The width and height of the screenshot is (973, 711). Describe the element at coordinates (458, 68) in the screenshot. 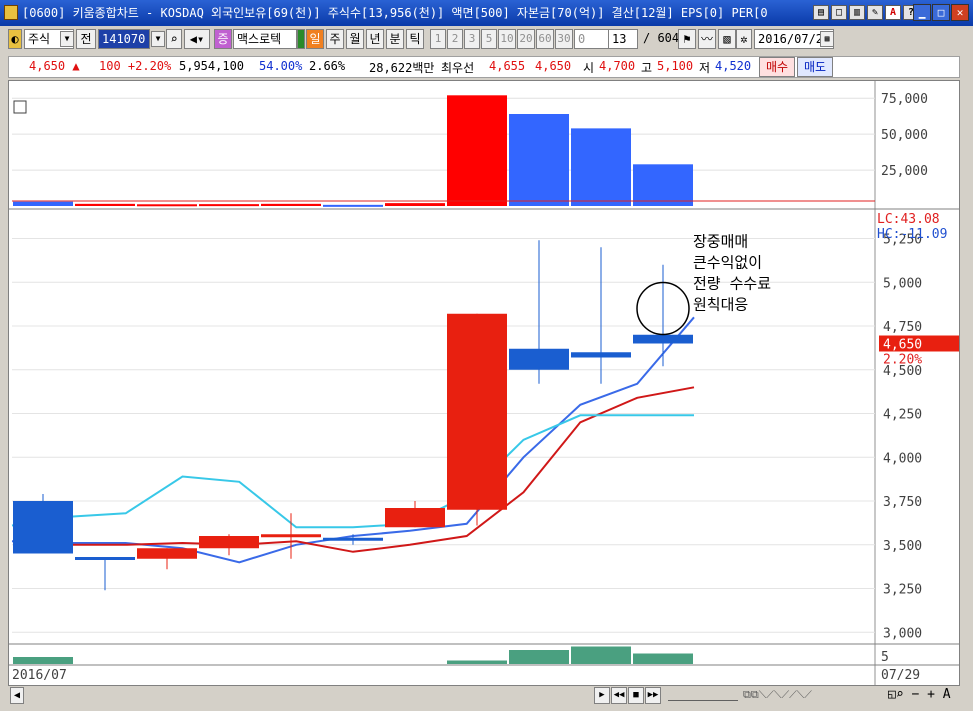

I see `best-label: 최우선` at that location.